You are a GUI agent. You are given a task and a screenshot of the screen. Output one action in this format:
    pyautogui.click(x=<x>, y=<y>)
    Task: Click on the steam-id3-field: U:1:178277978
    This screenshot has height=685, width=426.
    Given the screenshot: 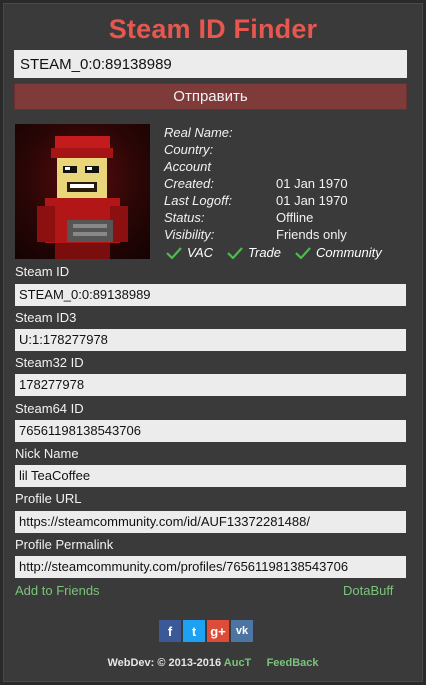 What is the action you would take?
    pyautogui.click(x=210, y=340)
    